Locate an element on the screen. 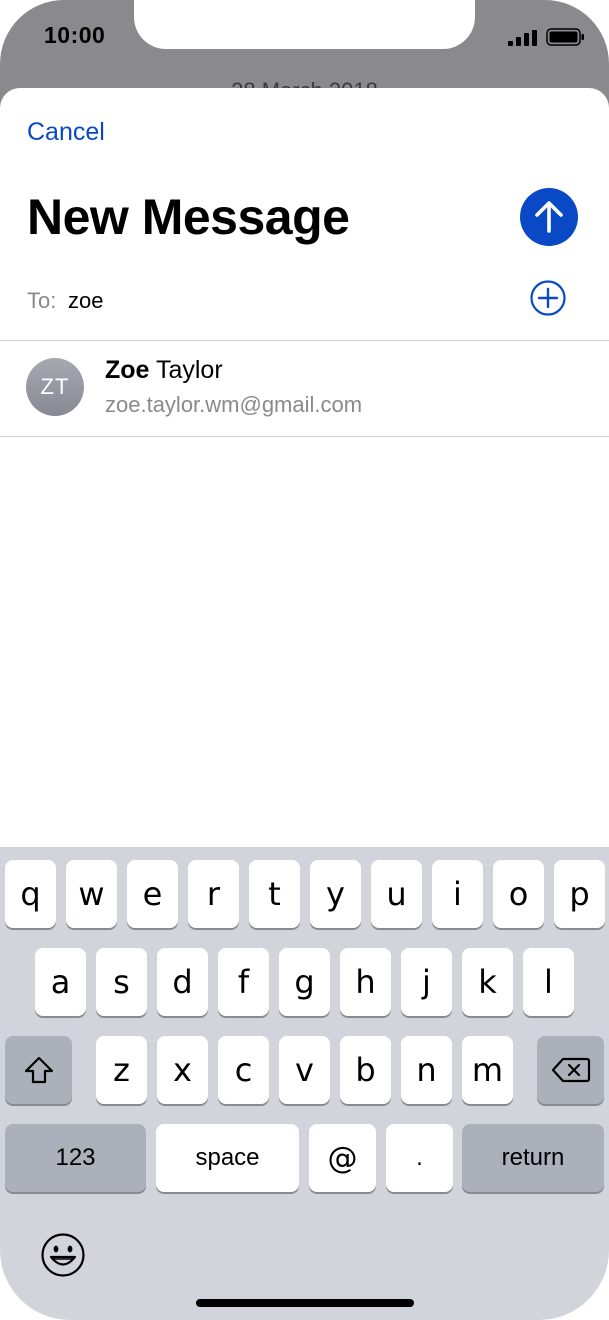 Image resolution: width=609 pixels, height=1320 pixels. cellular-signal-icon is located at coordinates (522, 38).